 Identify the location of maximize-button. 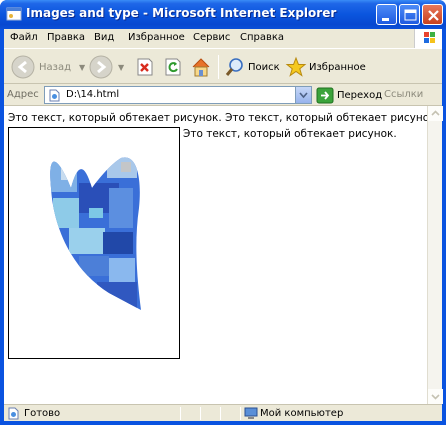
(409, 14).